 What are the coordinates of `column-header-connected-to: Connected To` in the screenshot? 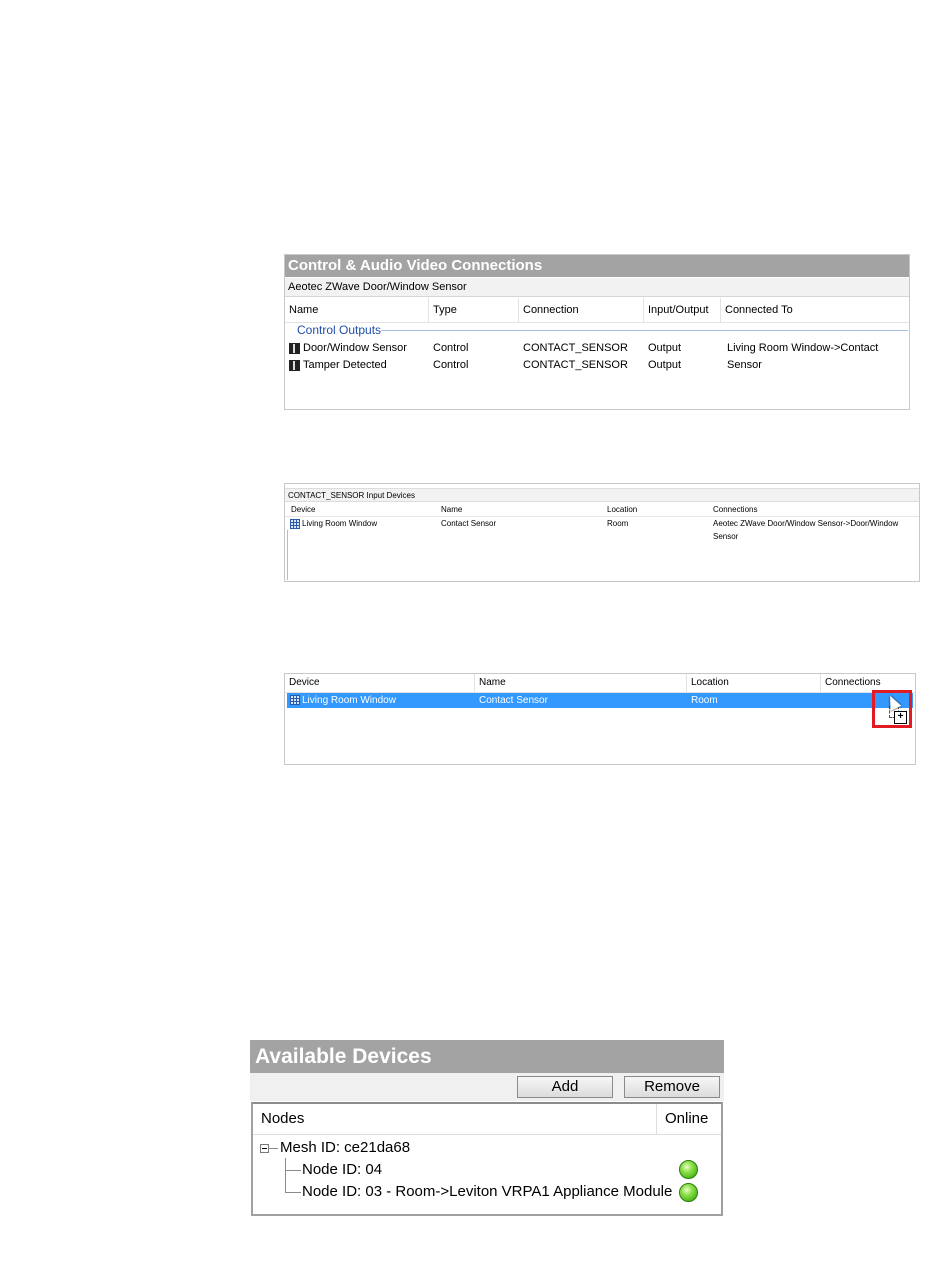 It's located at (815, 310).